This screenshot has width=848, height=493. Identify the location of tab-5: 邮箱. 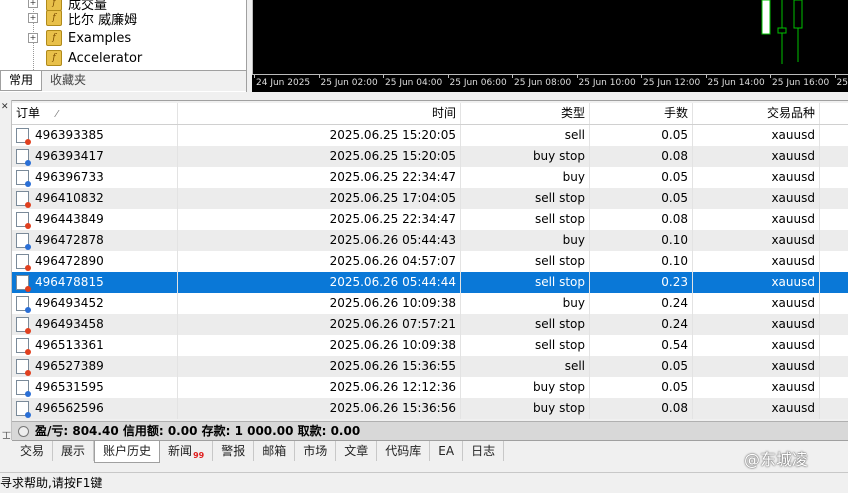
(274, 451).